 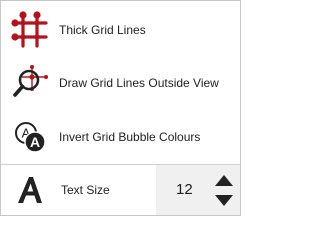 I want to click on decrement-button, so click(x=224, y=201).